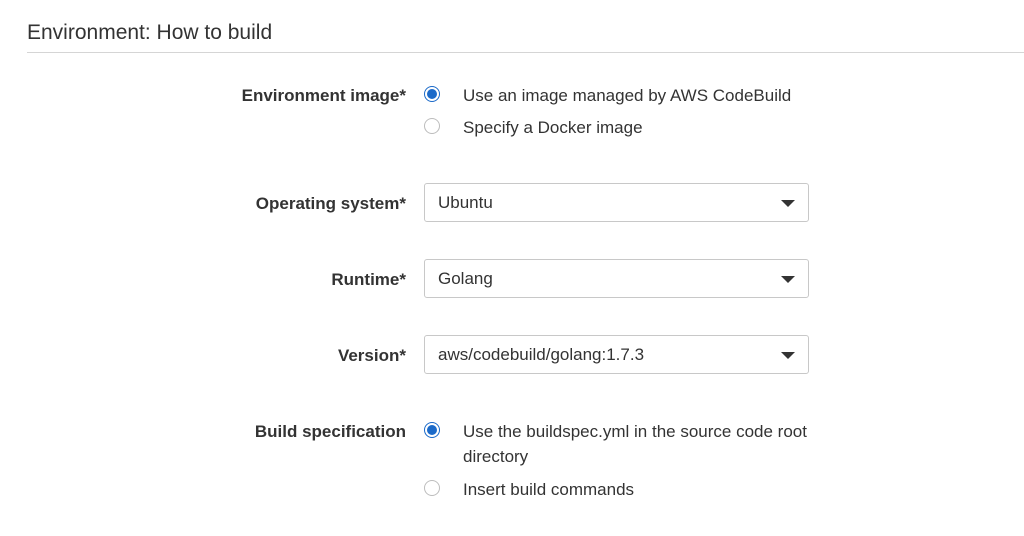 This screenshot has height=536, width=1024. Describe the element at coordinates (323, 95) in the screenshot. I see `environment-image-label: Environment image*` at that location.